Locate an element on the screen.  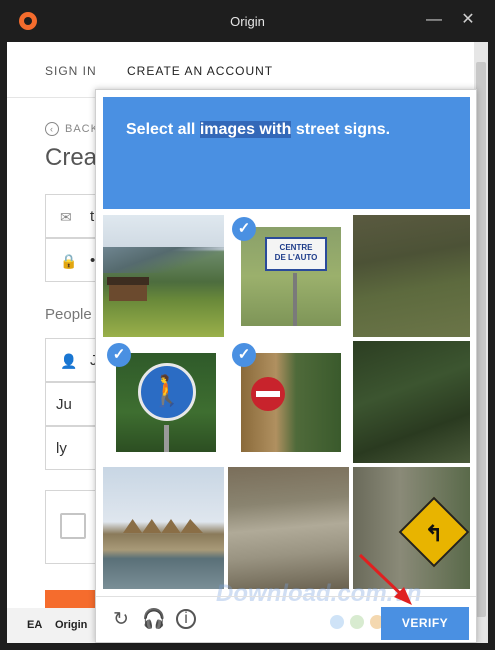
page-title: Crea is located at coordinates (71, 157).